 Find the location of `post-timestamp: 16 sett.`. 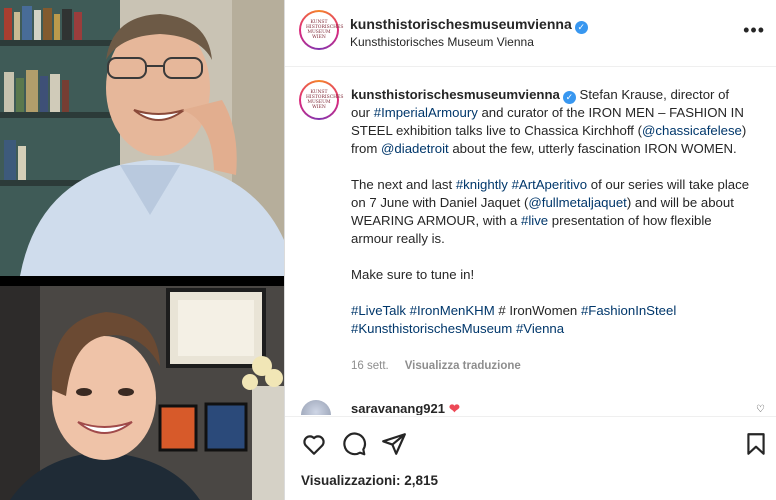

post-timestamp: 16 sett. is located at coordinates (370, 366).